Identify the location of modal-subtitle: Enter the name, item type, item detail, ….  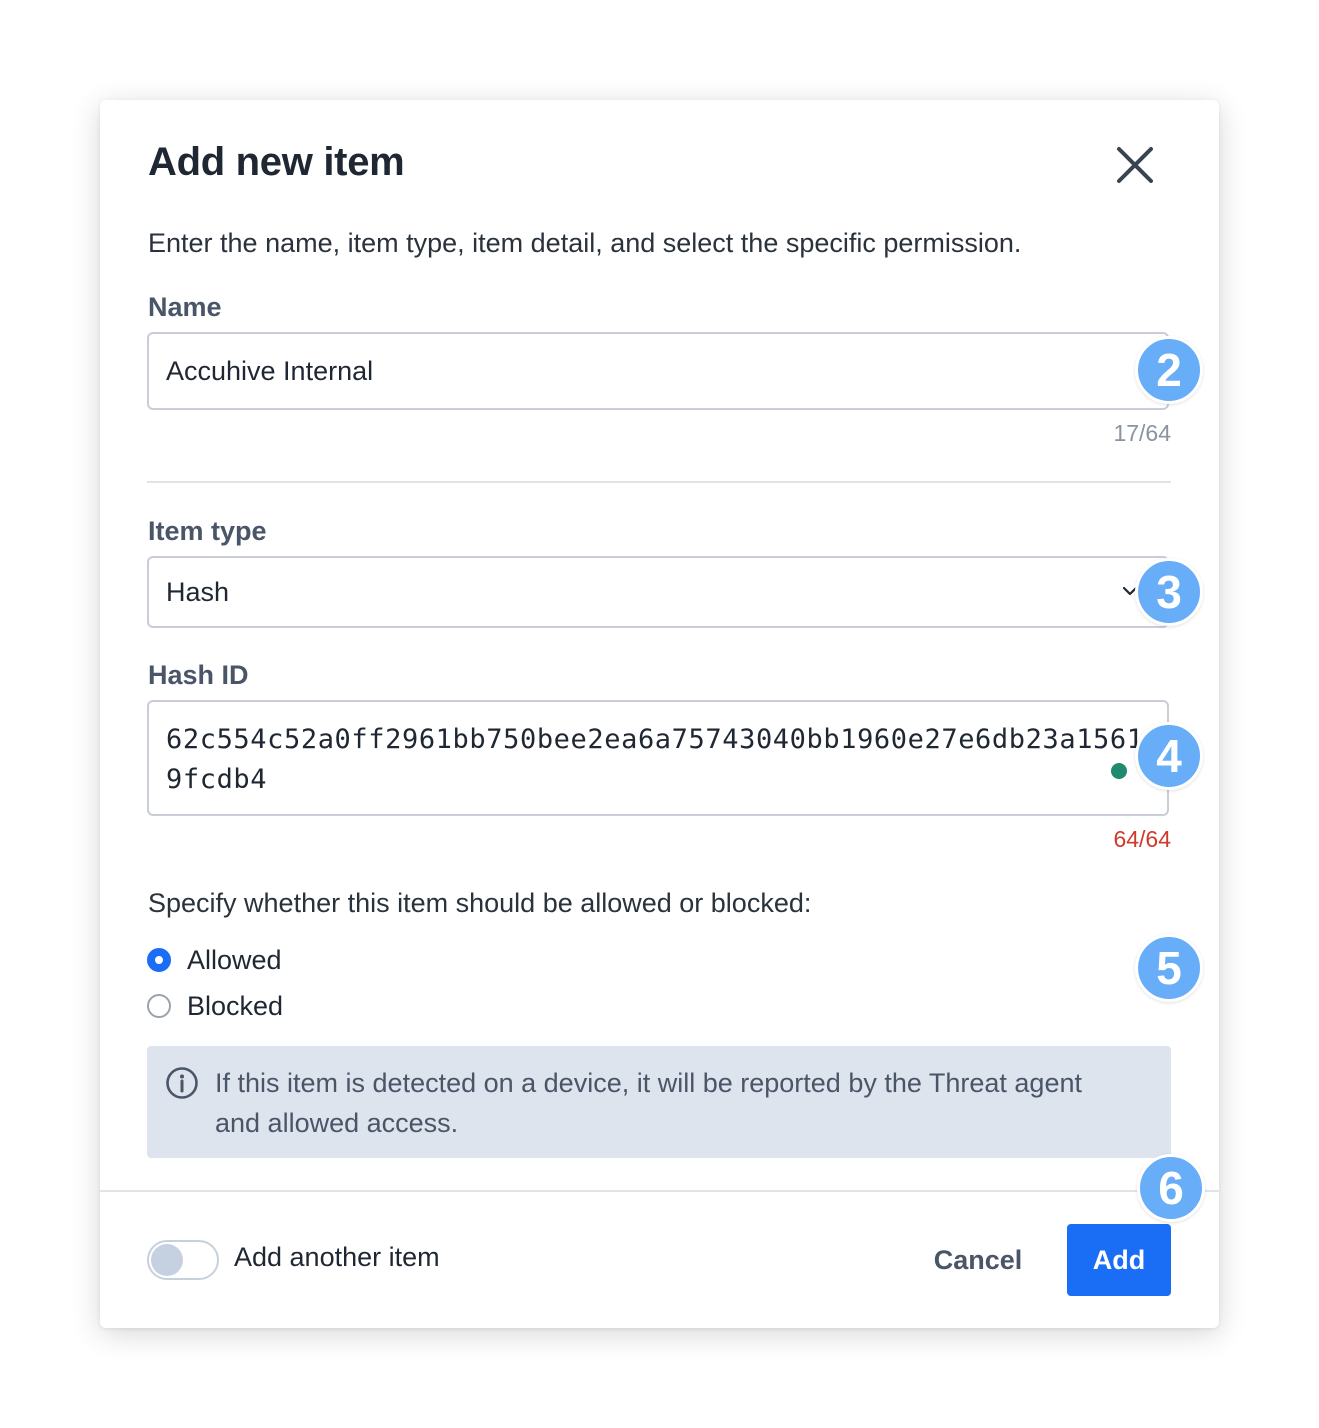
(585, 243).